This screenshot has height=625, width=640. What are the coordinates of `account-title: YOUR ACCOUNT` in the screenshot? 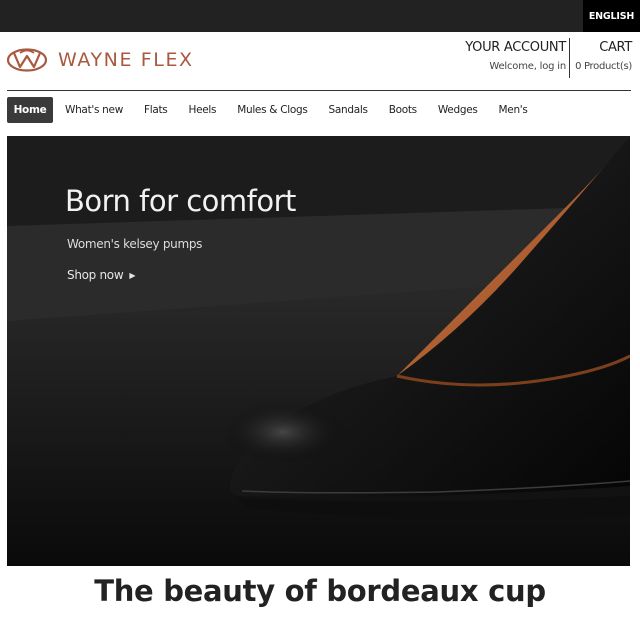 It's located at (512, 47).